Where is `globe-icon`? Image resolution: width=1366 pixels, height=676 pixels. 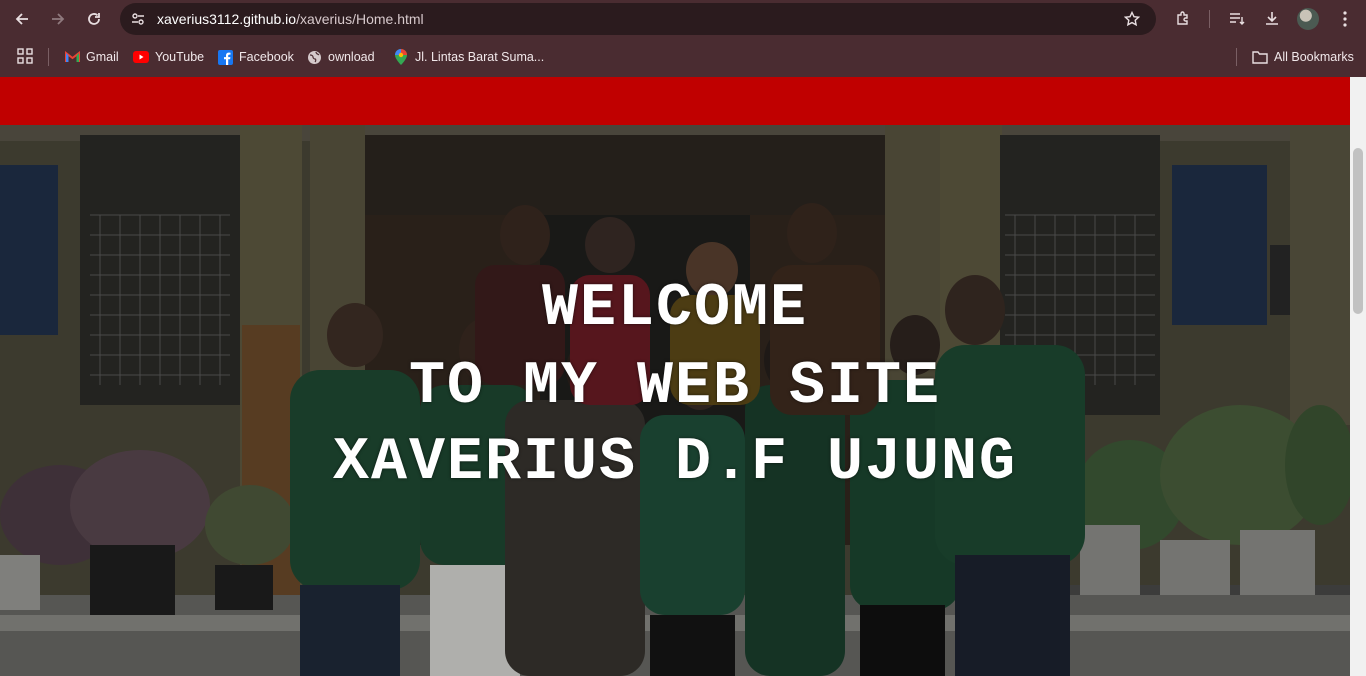
globe-icon is located at coordinates (314, 57).